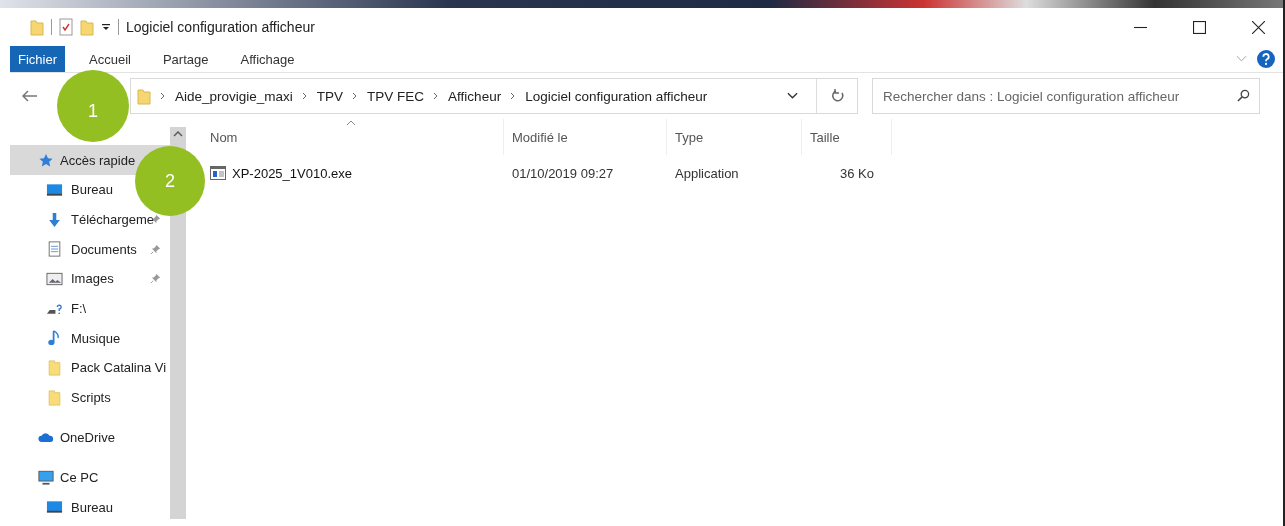  I want to click on breadcrumb: Aide_provigie_maxi, so click(234, 96).